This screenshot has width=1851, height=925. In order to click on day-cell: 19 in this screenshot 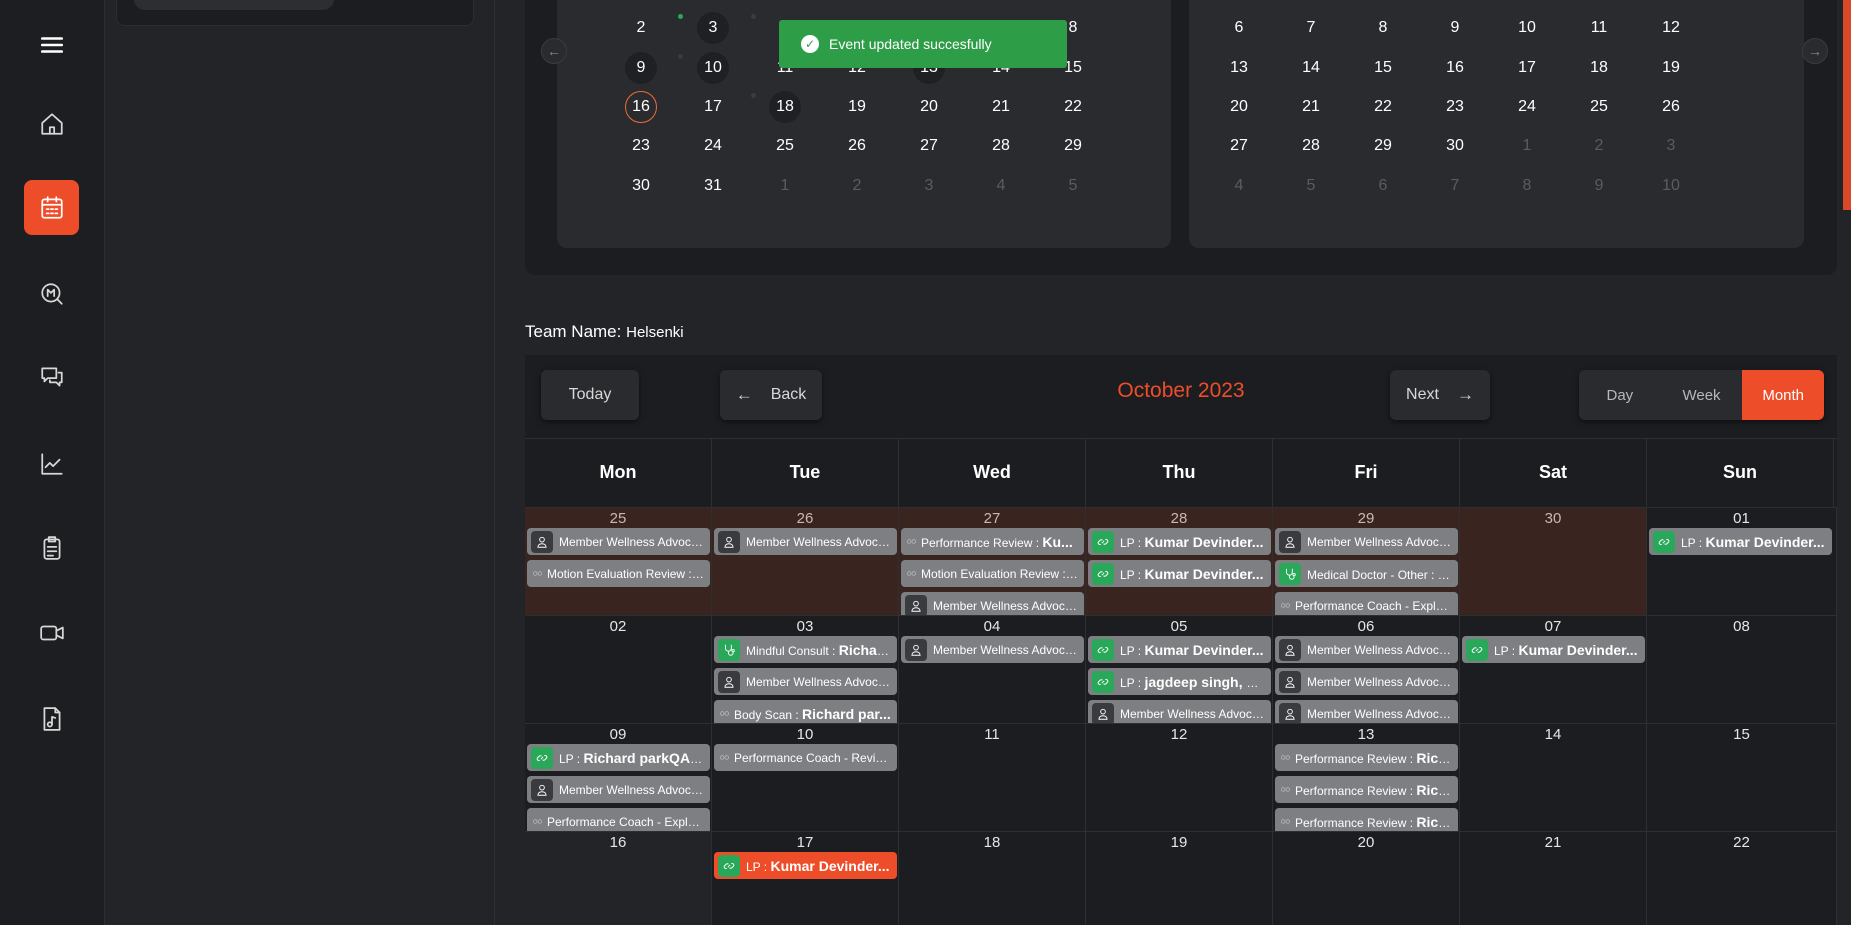, I will do `click(1179, 878)`.